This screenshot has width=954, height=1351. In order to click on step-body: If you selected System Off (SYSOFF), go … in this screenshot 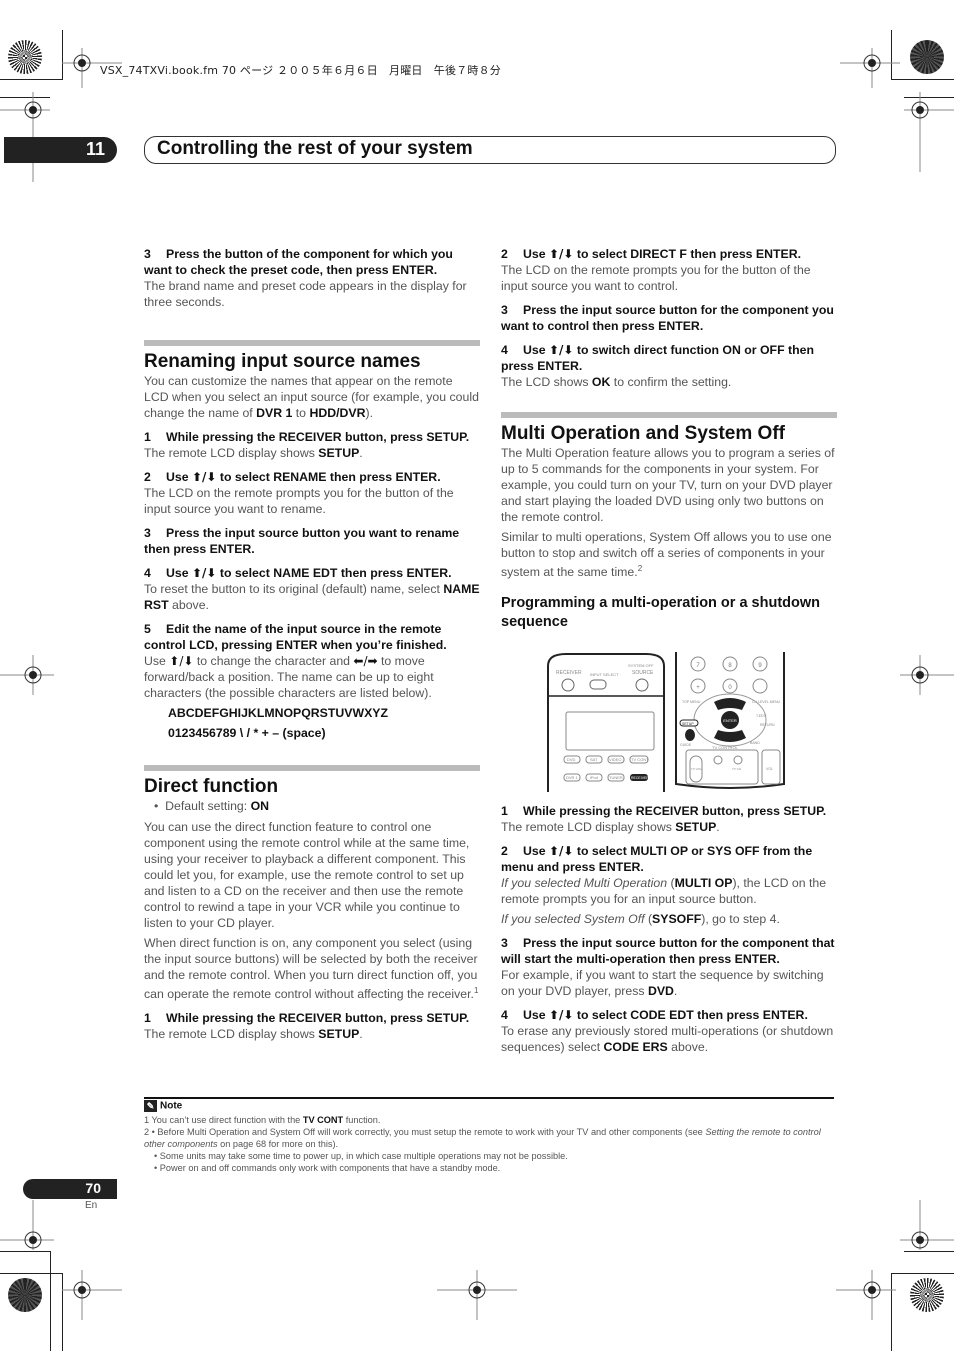, I will do `click(640, 919)`.